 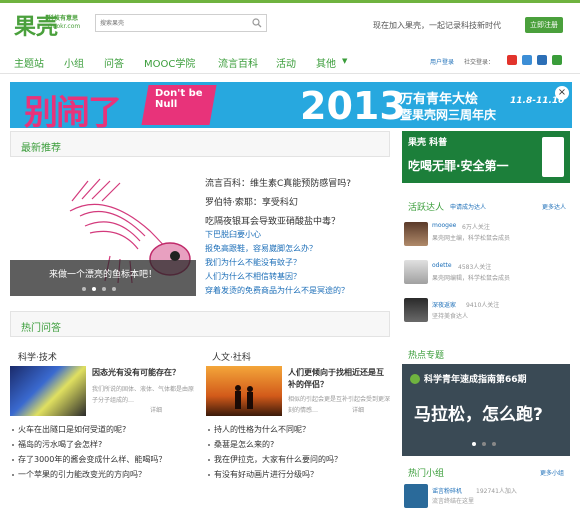 I want to click on nav-item-mooc: MOOC学院, so click(x=169, y=62).